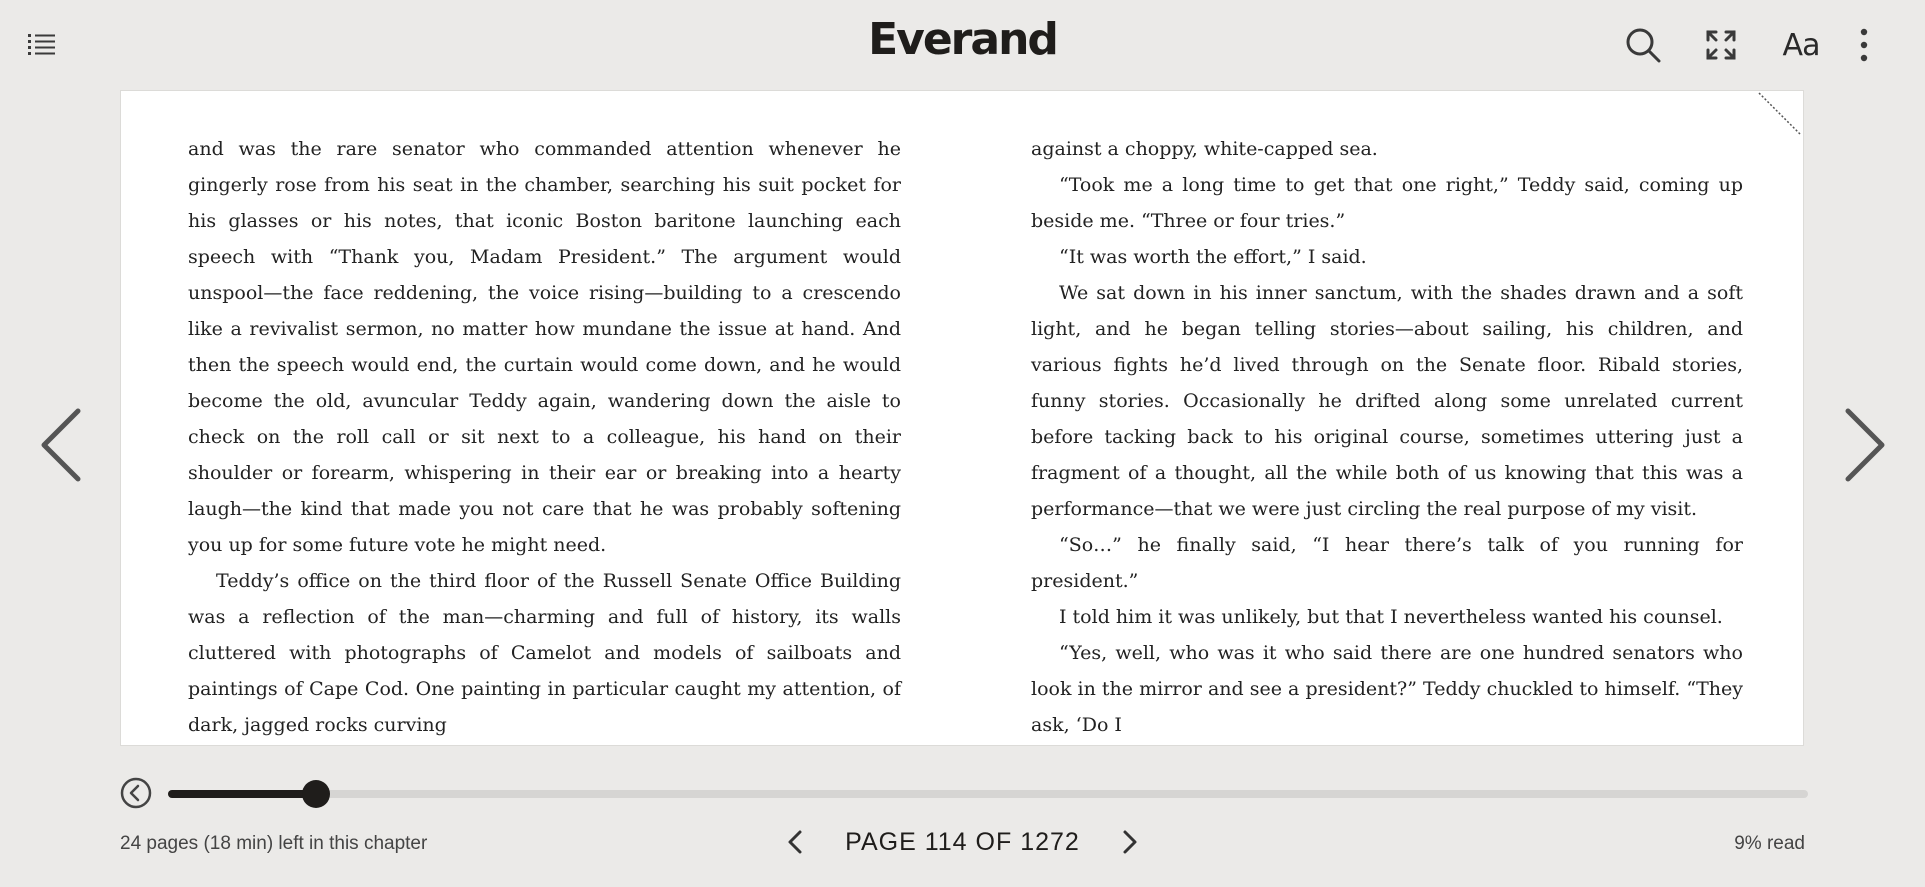 This screenshot has height=887, width=1925. Describe the element at coordinates (988, 794) in the screenshot. I see `reading-progress-slider` at that location.